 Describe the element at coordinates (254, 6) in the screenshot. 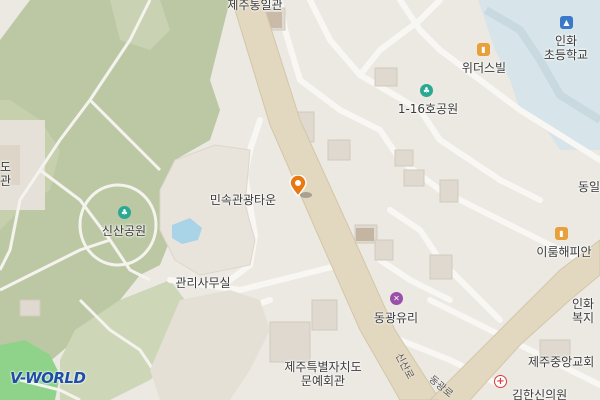

I see `label-jeju-unification-hall: 제주통일관` at that location.